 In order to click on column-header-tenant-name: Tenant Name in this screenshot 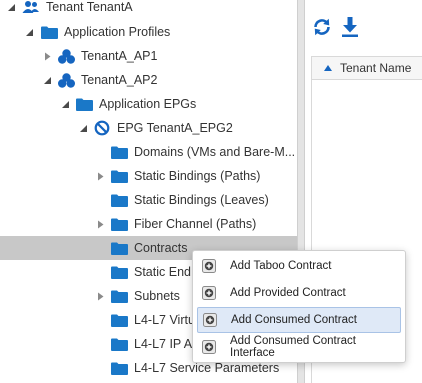, I will do `click(375, 68)`.